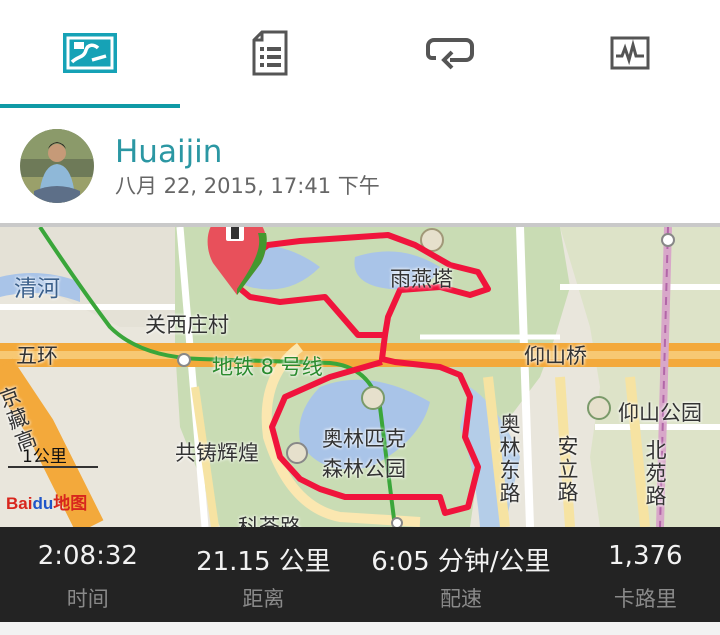 Image resolution: width=720 pixels, height=635 pixels. I want to click on user-name: Huaijin, so click(168, 152).